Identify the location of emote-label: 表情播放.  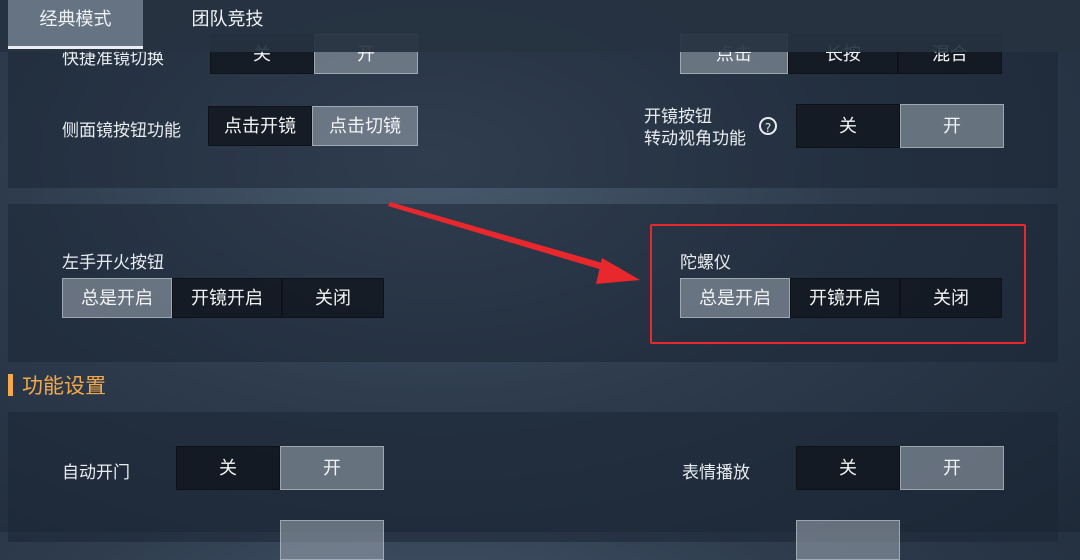
(716, 473).